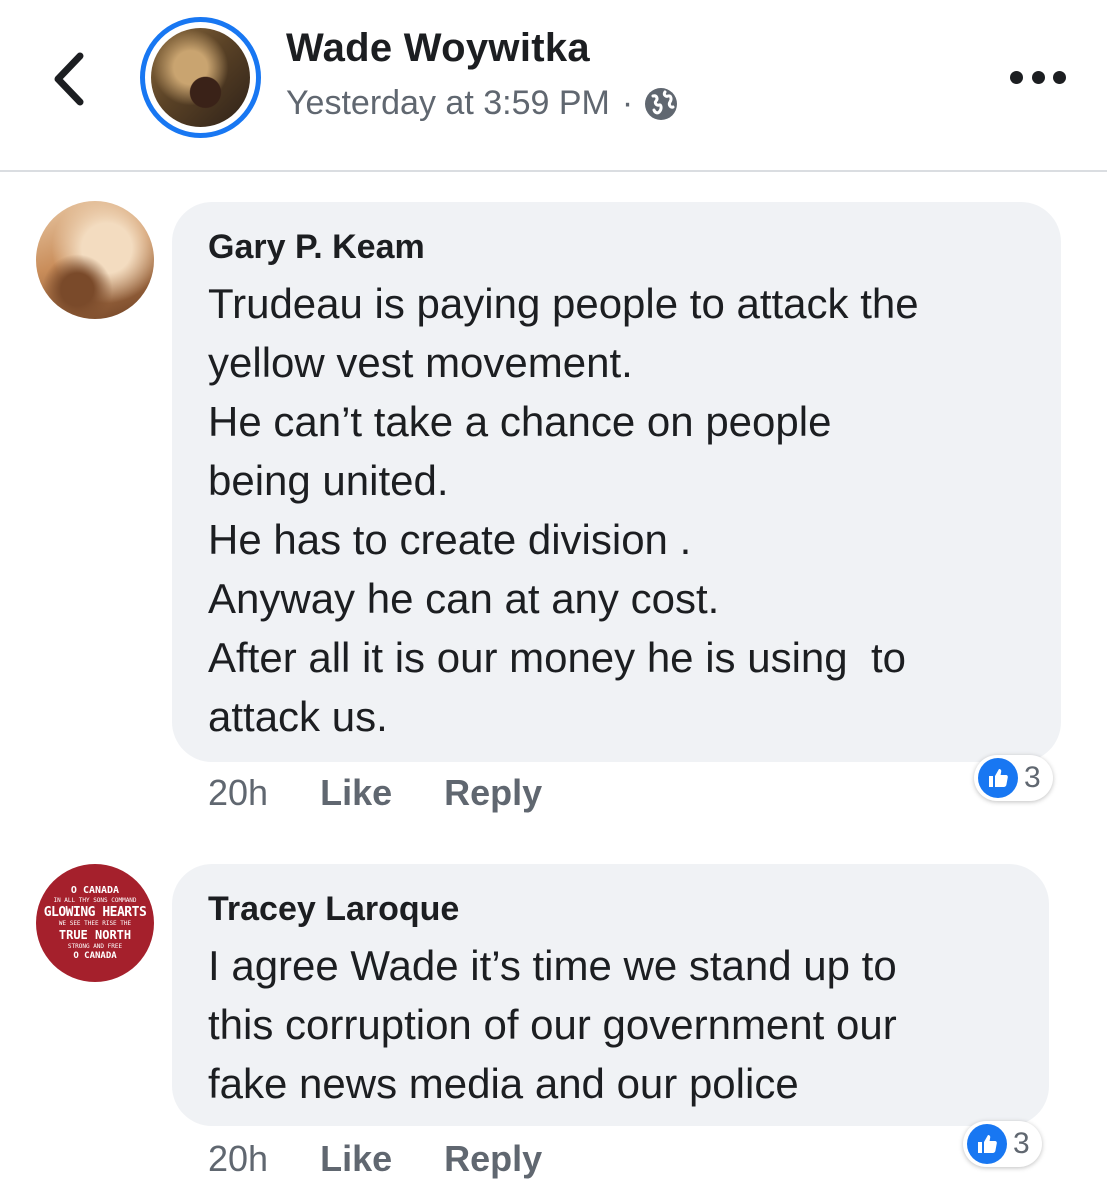  I want to click on comment-author: Gary P. Keam, so click(617, 247).